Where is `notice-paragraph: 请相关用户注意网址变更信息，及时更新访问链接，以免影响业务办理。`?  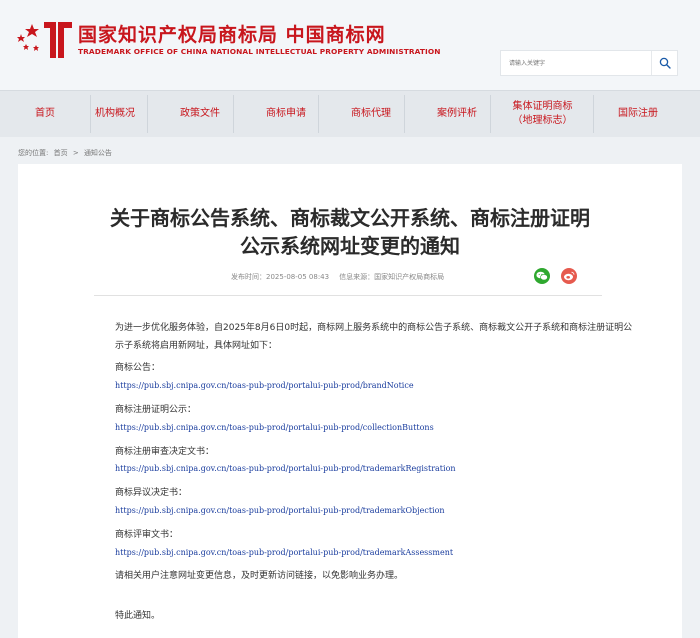 notice-paragraph: 请相关用户注意网址变更信息，及时更新访问链接，以免影响业务办理。 is located at coordinates (259, 576).